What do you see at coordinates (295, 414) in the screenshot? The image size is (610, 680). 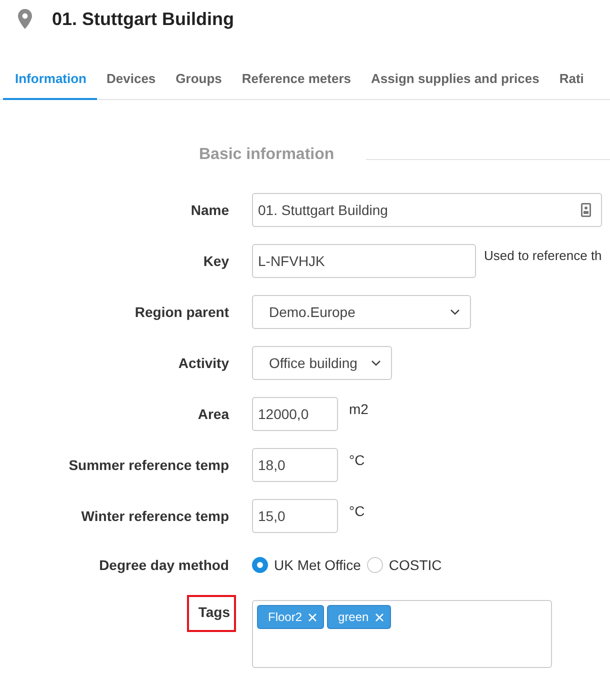 I see `text-input: 12000,0` at bounding box center [295, 414].